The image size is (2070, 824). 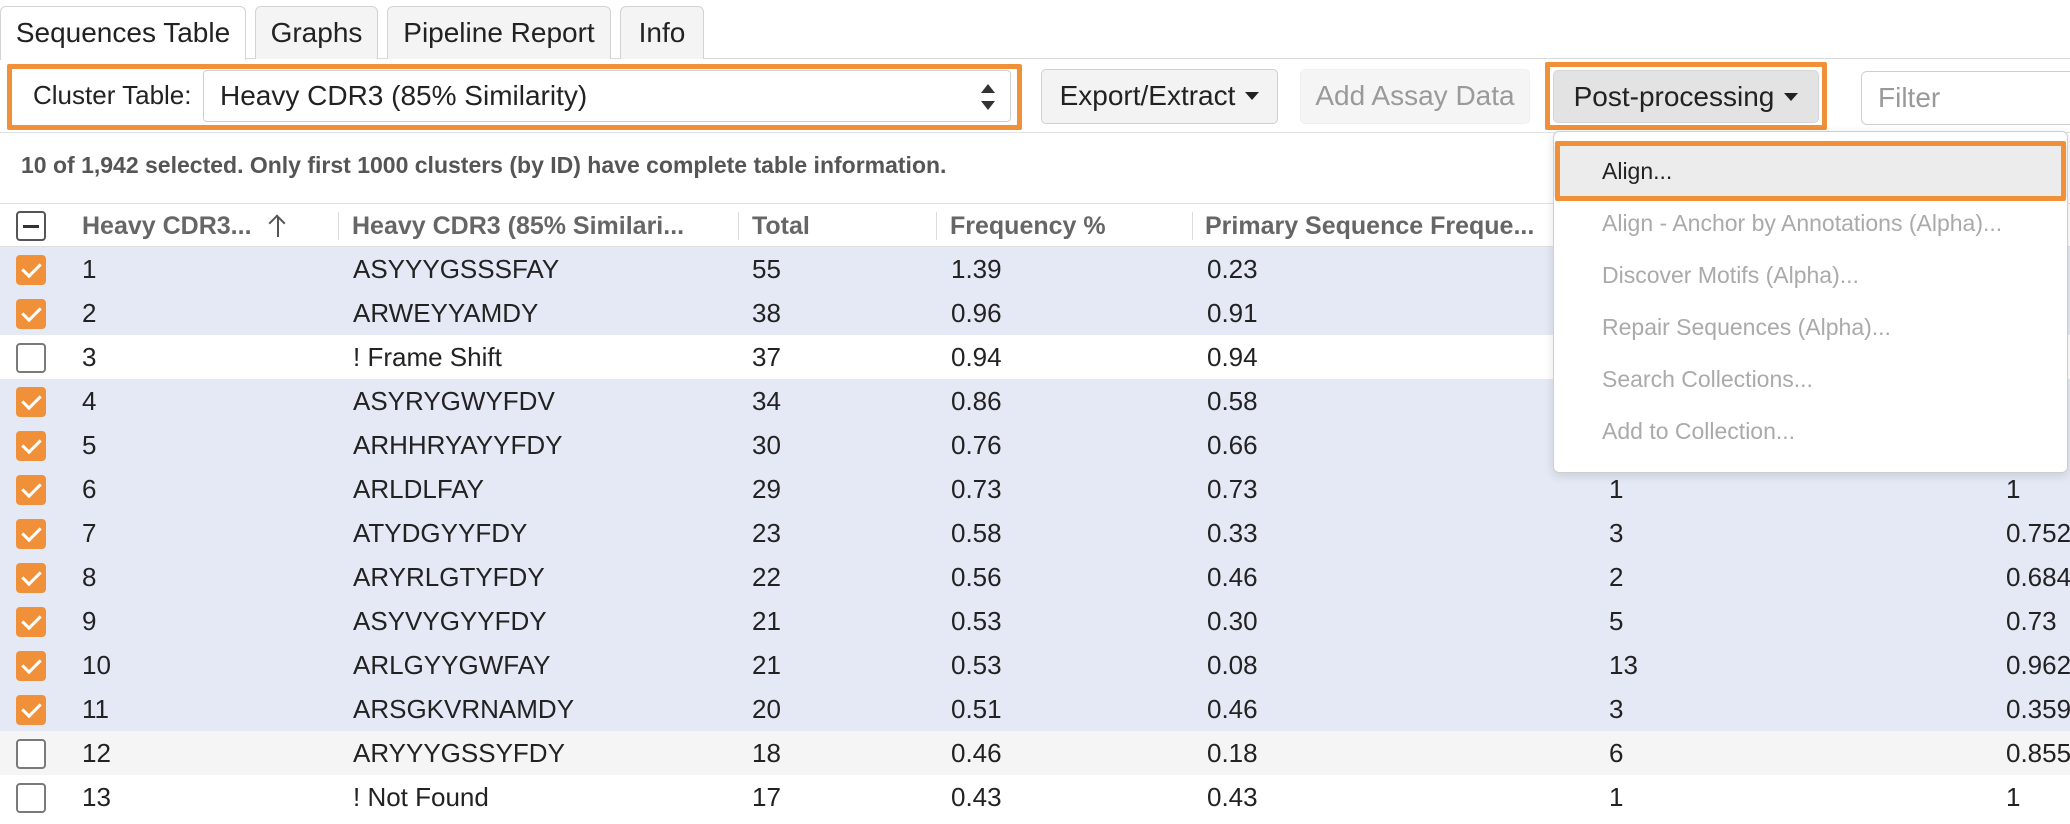 I want to click on post-processing-button: Post-processing, so click(x=1686, y=96).